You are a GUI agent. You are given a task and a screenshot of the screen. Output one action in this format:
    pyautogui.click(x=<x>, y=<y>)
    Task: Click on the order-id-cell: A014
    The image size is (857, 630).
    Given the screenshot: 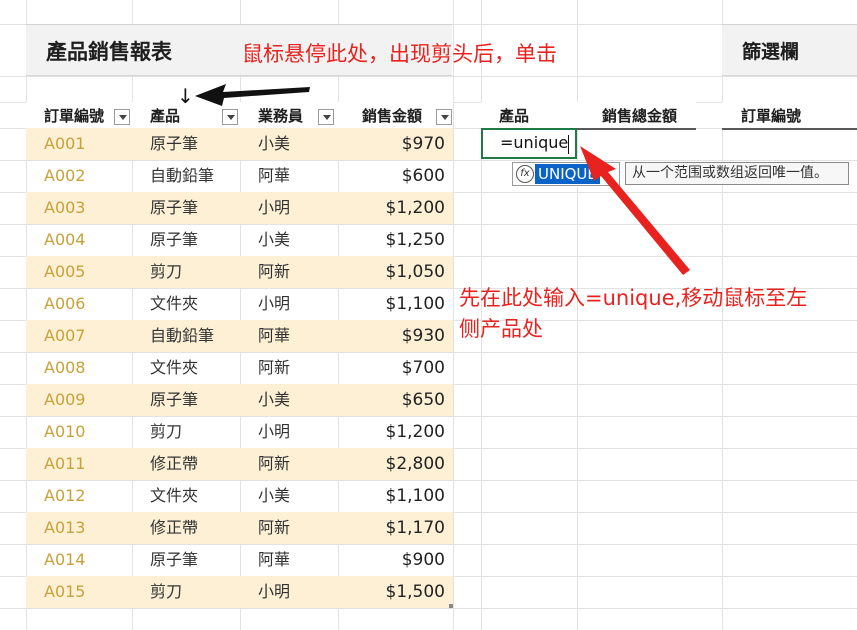 What is the action you would take?
    pyautogui.click(x=64, y=560)
    